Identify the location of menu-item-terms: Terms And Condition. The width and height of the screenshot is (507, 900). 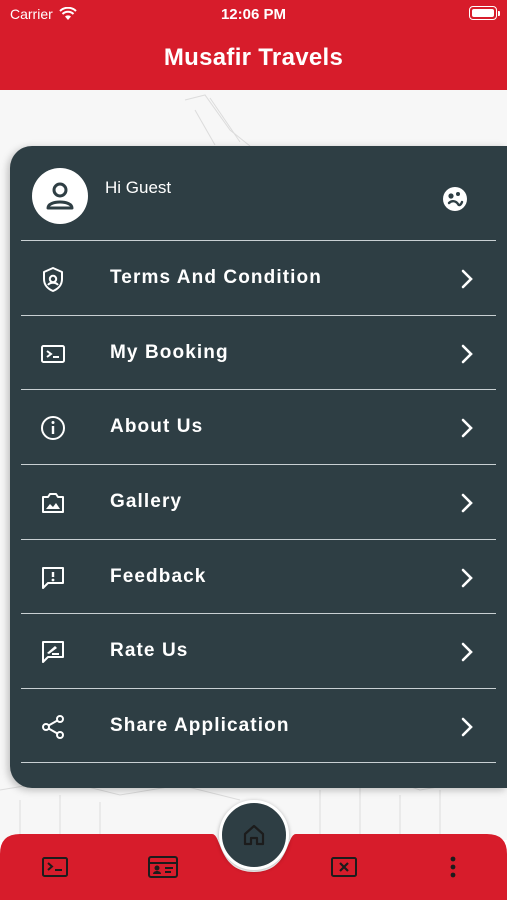
(258, 278).